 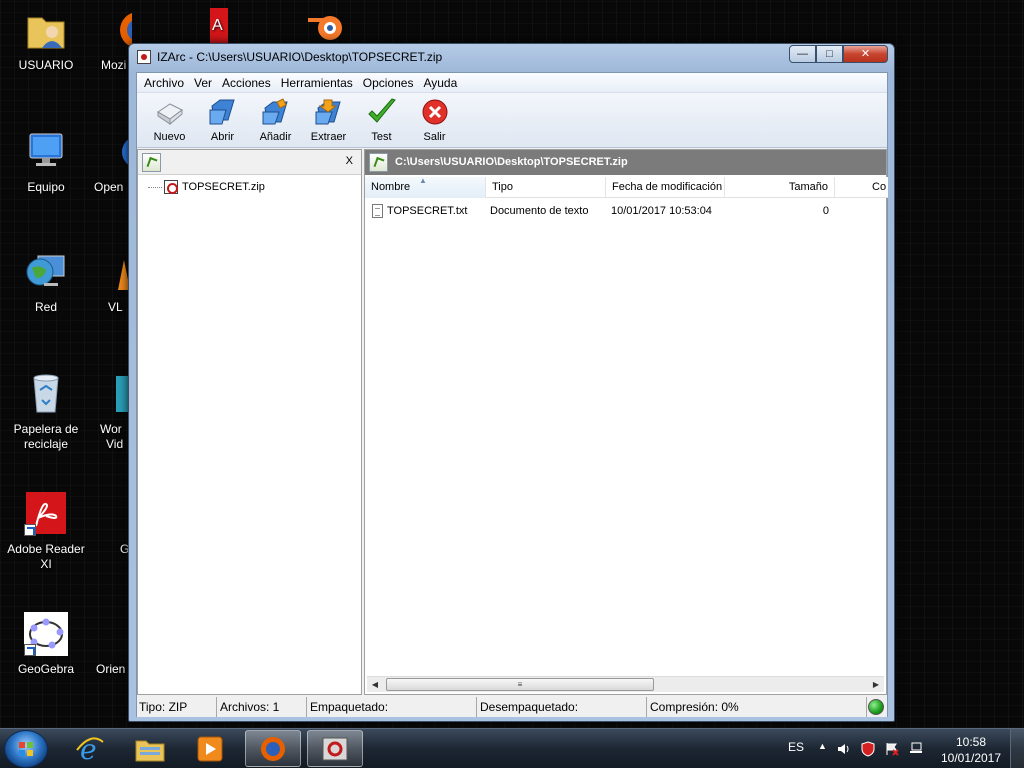 I want to click on test-button: Test, so click(x=381, y=120).